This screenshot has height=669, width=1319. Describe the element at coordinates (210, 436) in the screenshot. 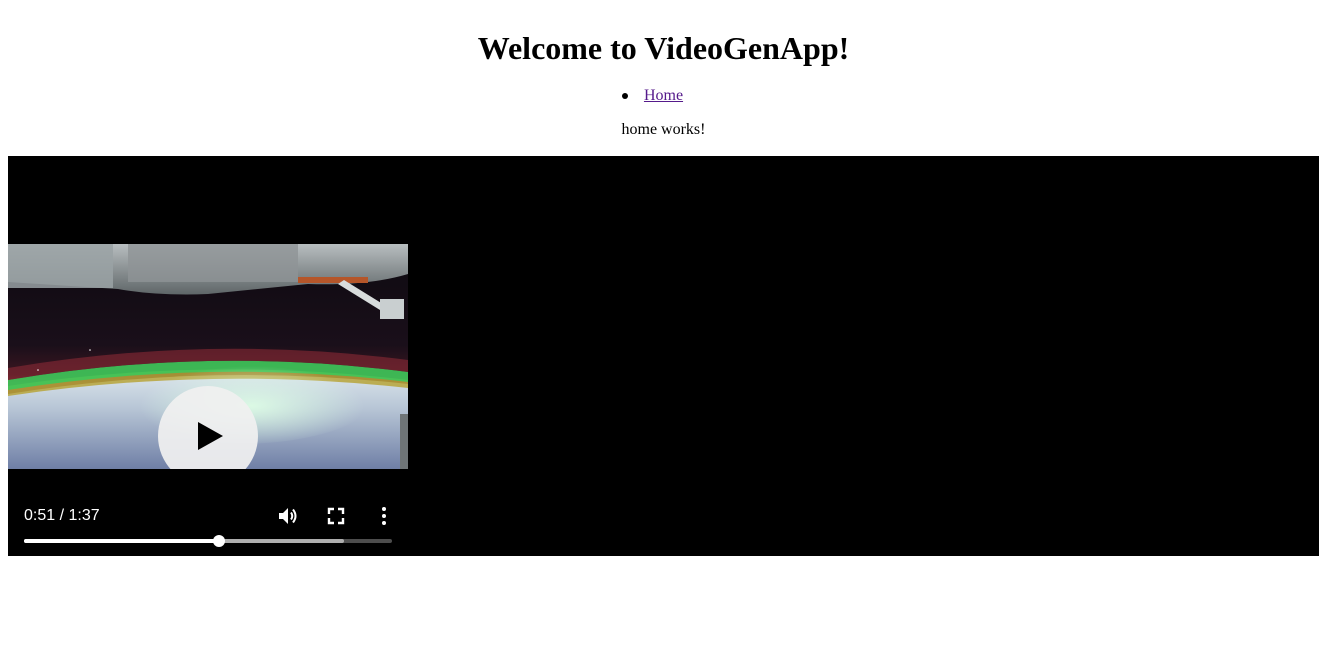

I see `play-icon` at that location.